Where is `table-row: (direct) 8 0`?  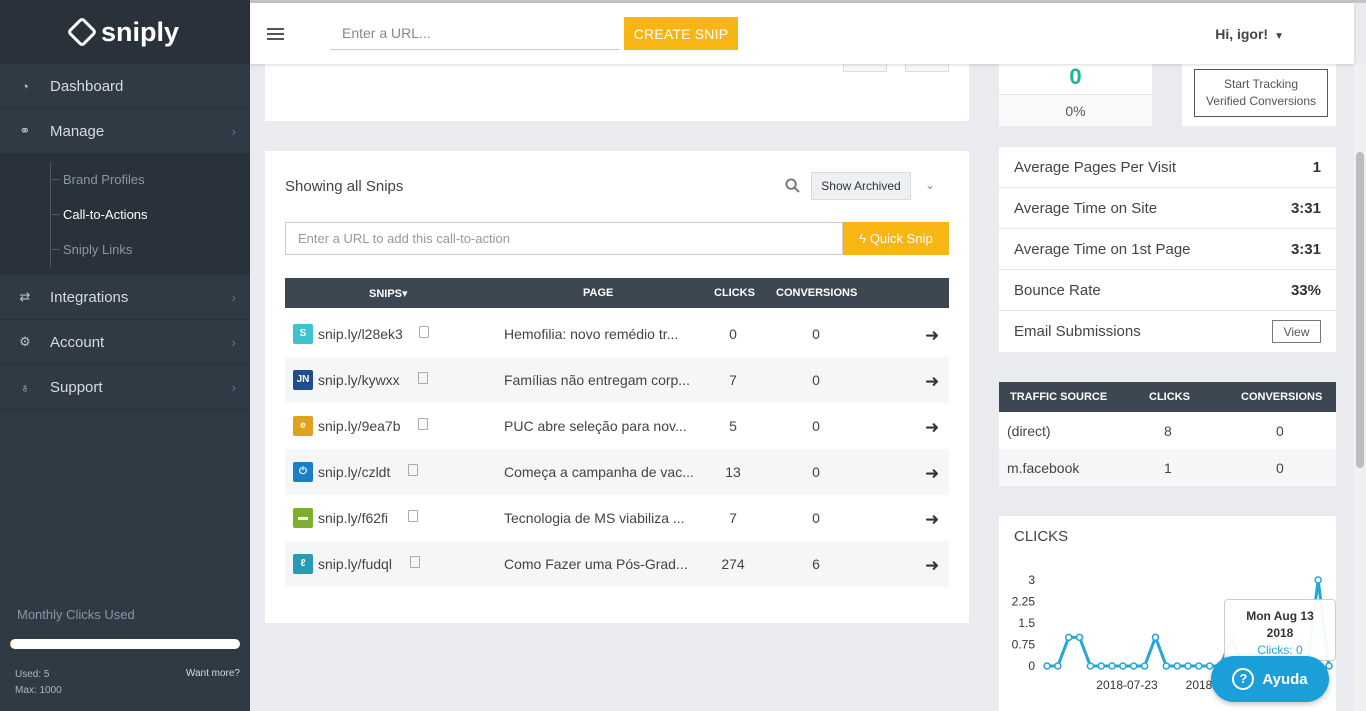 table-row: (direct) 8 0 is located at coordinates (1167, 430).